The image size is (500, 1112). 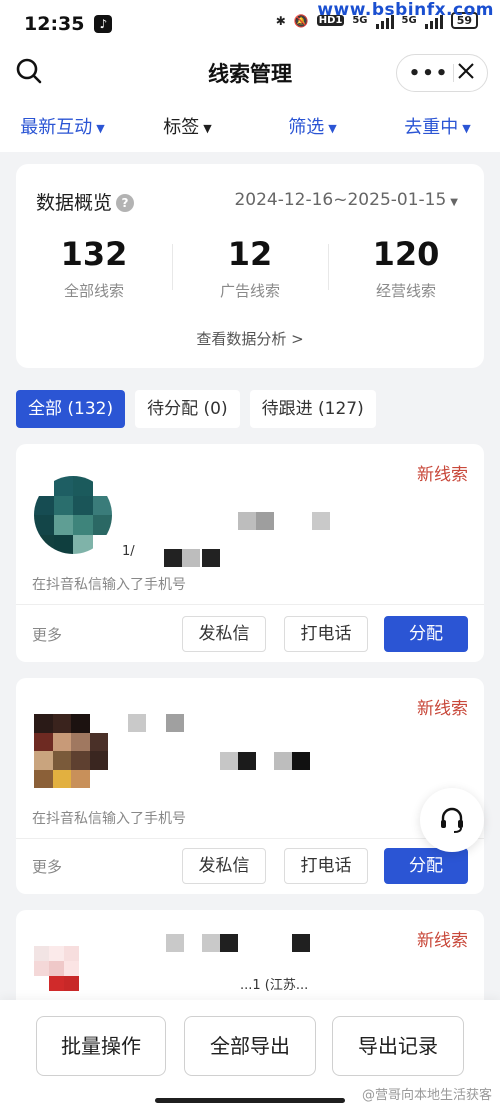 I want to click on filter-dedup: 去重中 ▼, so click(x=437, y=126).